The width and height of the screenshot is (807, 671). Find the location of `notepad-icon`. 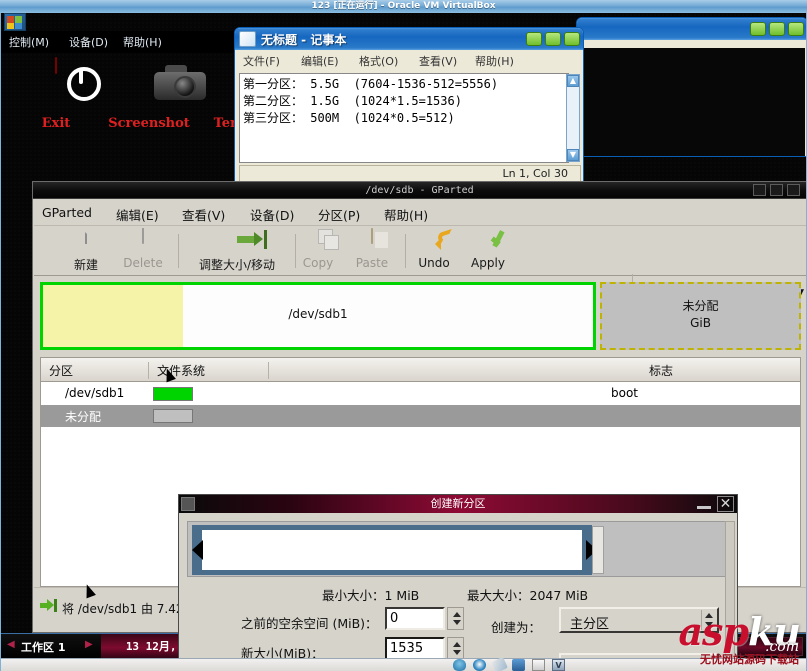

notepad-icon is located at coordinates (247, 39).